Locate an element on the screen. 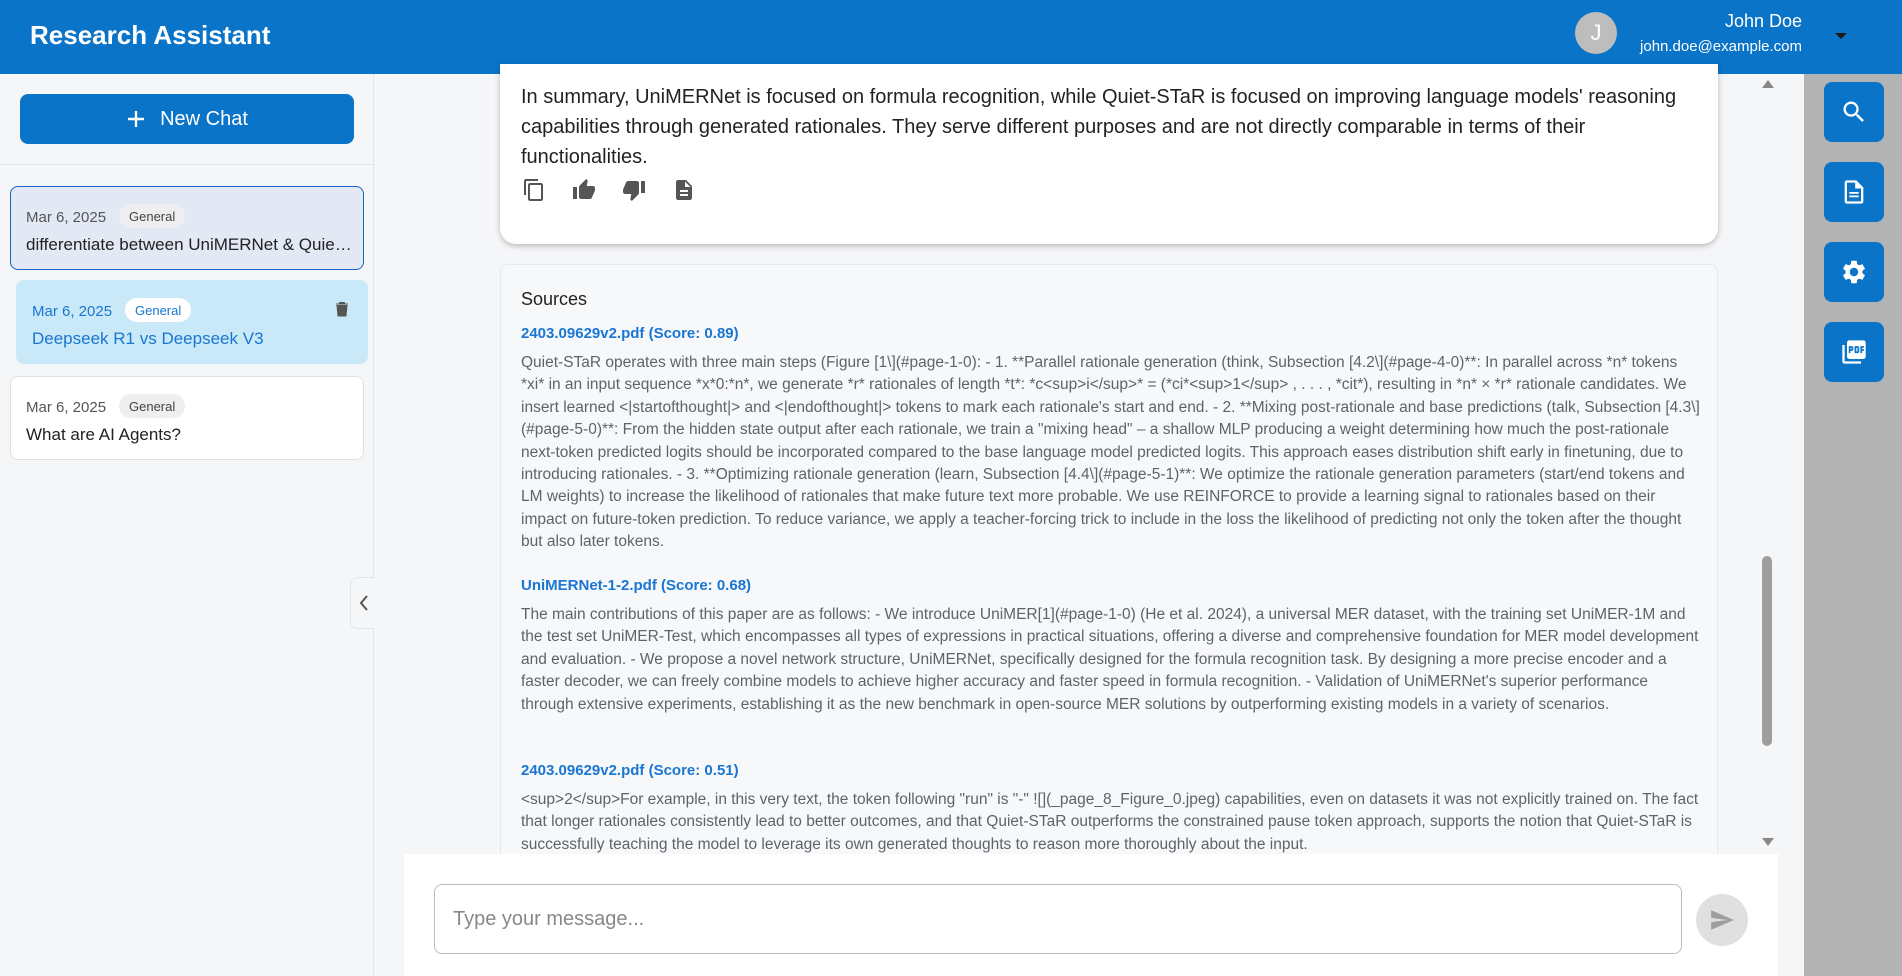 The height and width of the screenshot is (976, 1902). delete-chat-button is located at coordinates (342, 309).